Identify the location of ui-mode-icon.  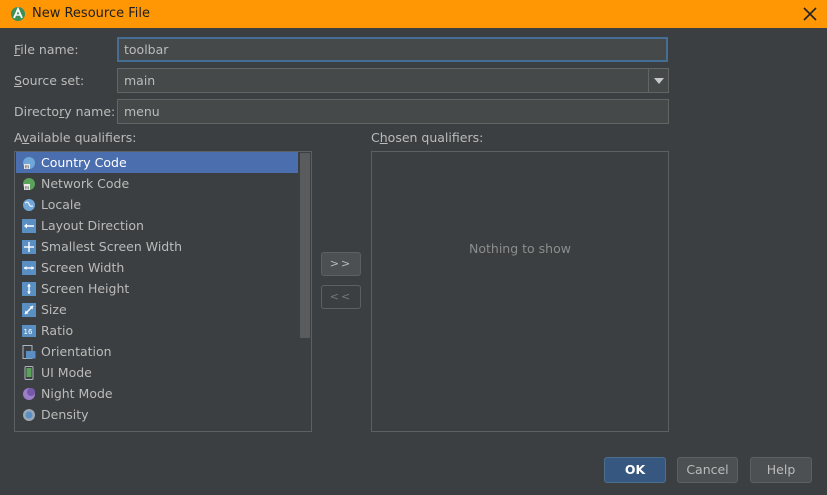
(29, 372).